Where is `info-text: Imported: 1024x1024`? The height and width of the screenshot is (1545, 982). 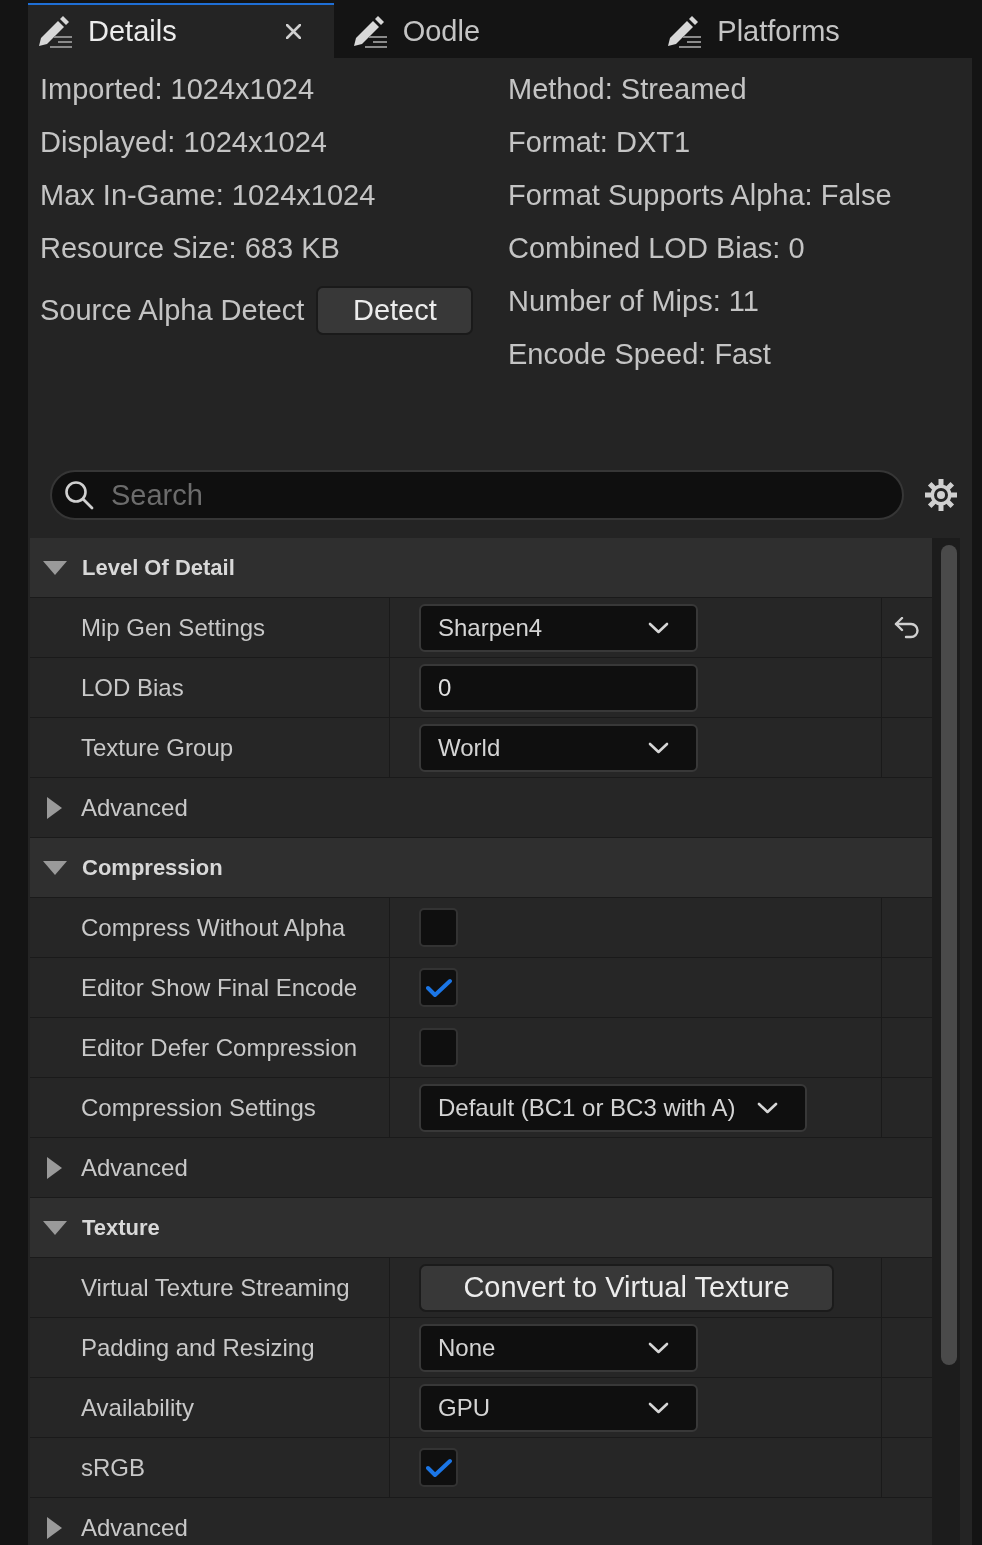 info-text: Imported: 1024x1024 is located at coordinates (177, 89).